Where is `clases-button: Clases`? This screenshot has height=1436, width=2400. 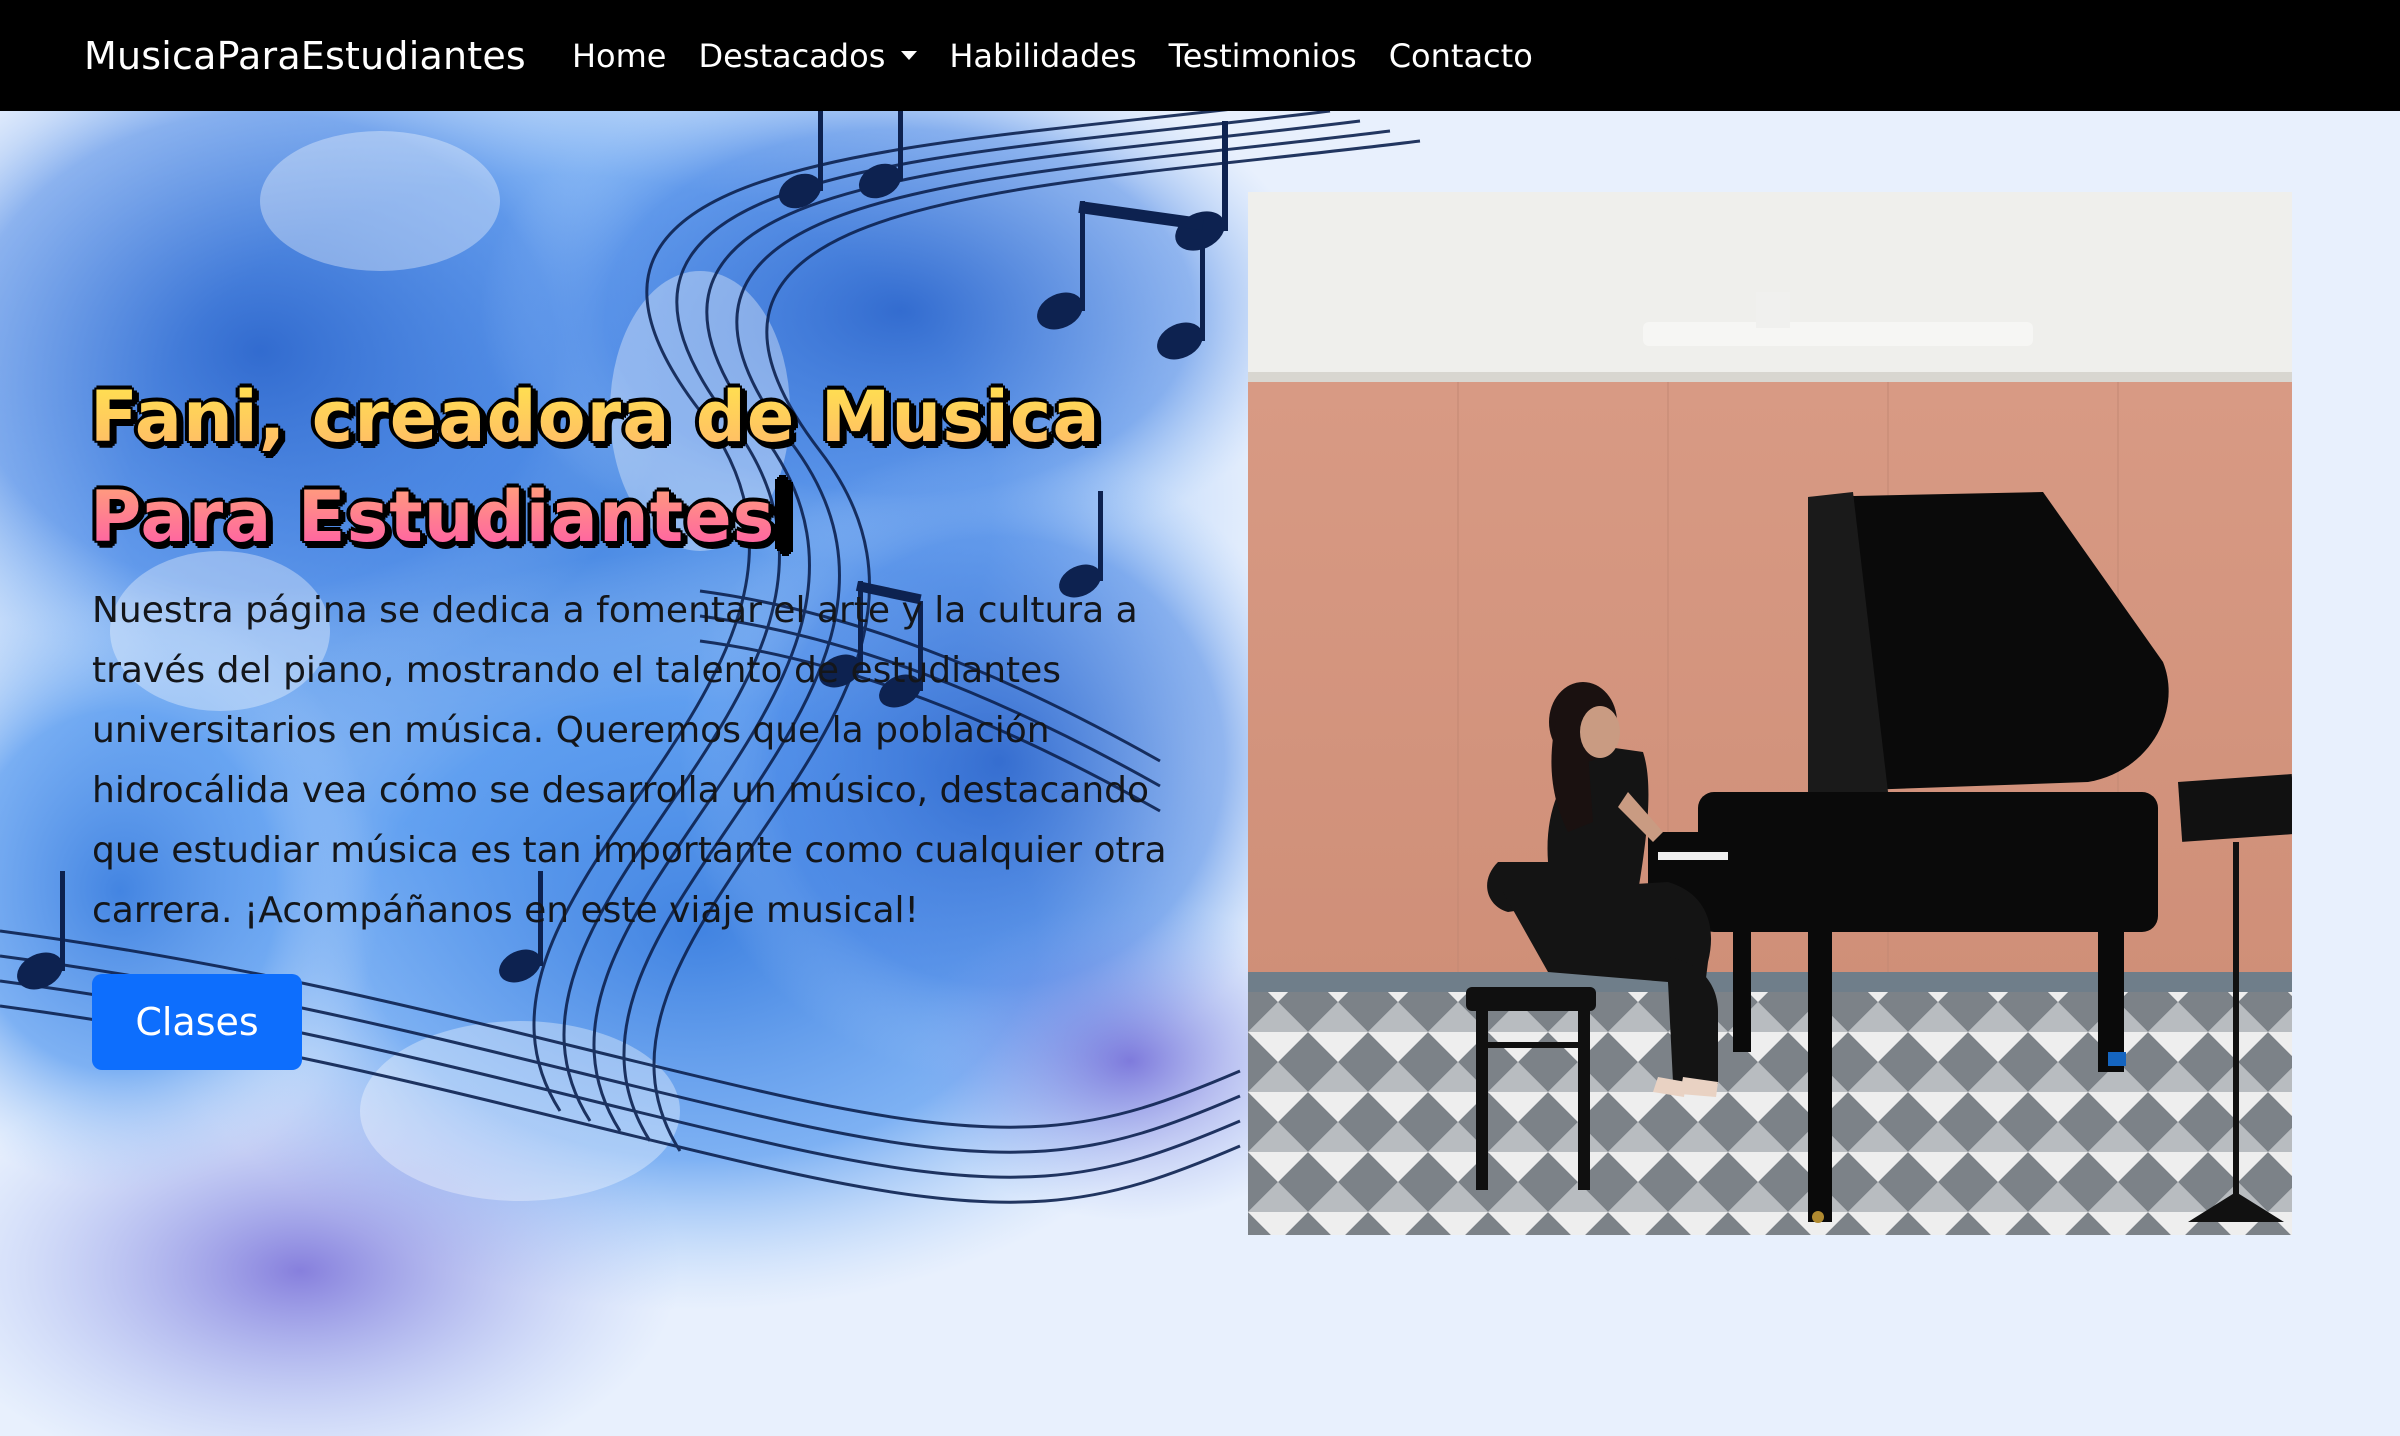
clases-button: Clases is located at coordinates (197, 1022).